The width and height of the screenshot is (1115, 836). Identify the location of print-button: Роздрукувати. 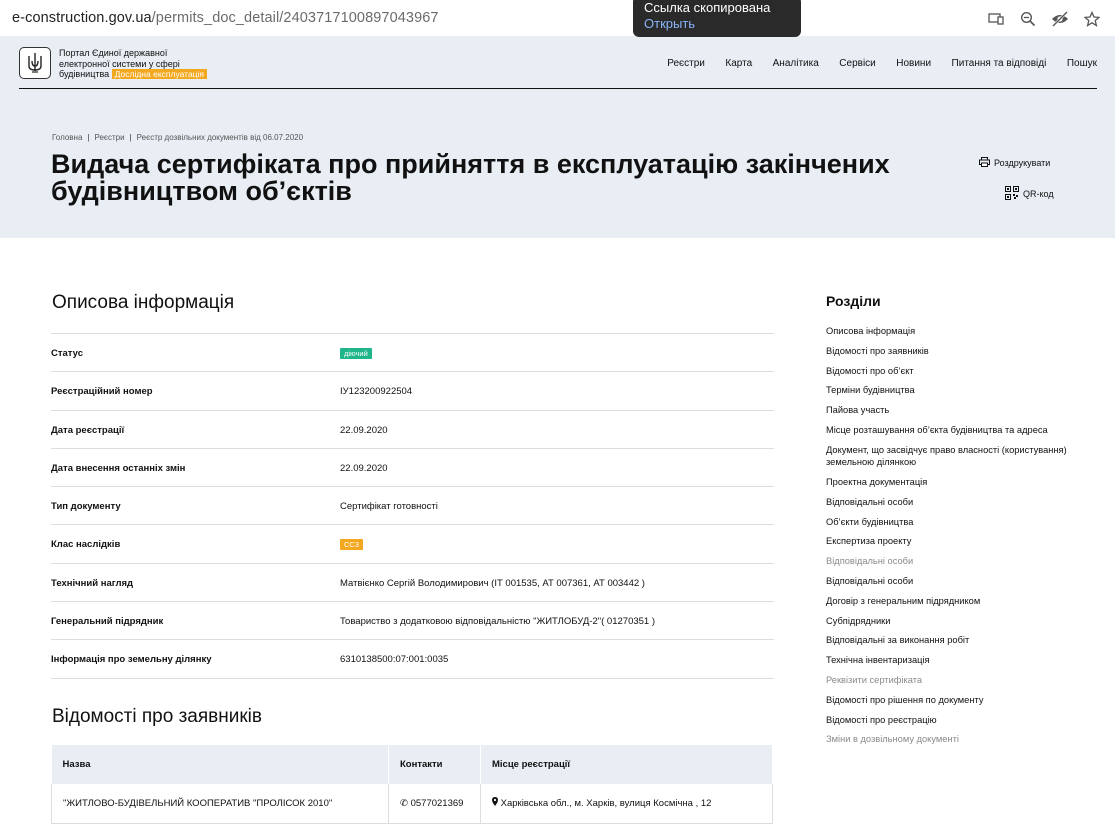
(1014, 163).